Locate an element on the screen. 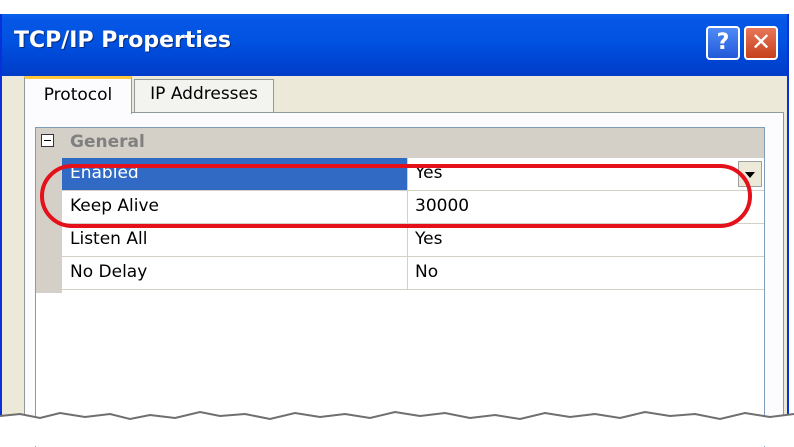  property-row-enabled: Enabled Yes is located at coordinates (413, 174).